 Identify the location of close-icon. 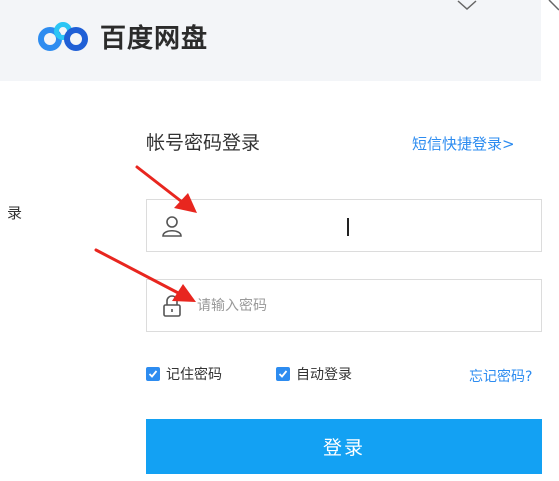
(552, 6).